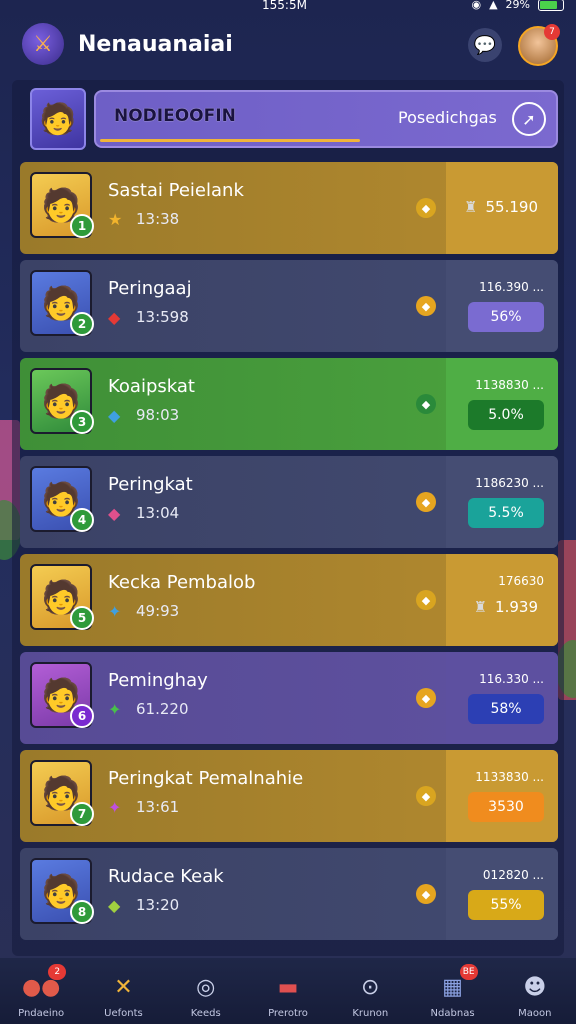 This screenshot has height=1024, width=576. I want to click on nav-label: Maoon, so click(535, 1013).